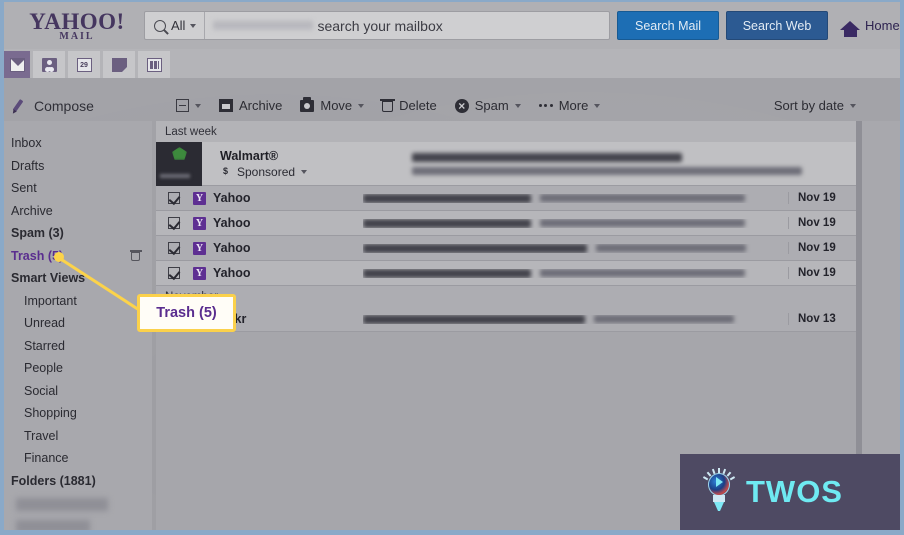  Describe the element at coordinates (154, 64) in the screenshot. I see `app-tab-news` at that location.